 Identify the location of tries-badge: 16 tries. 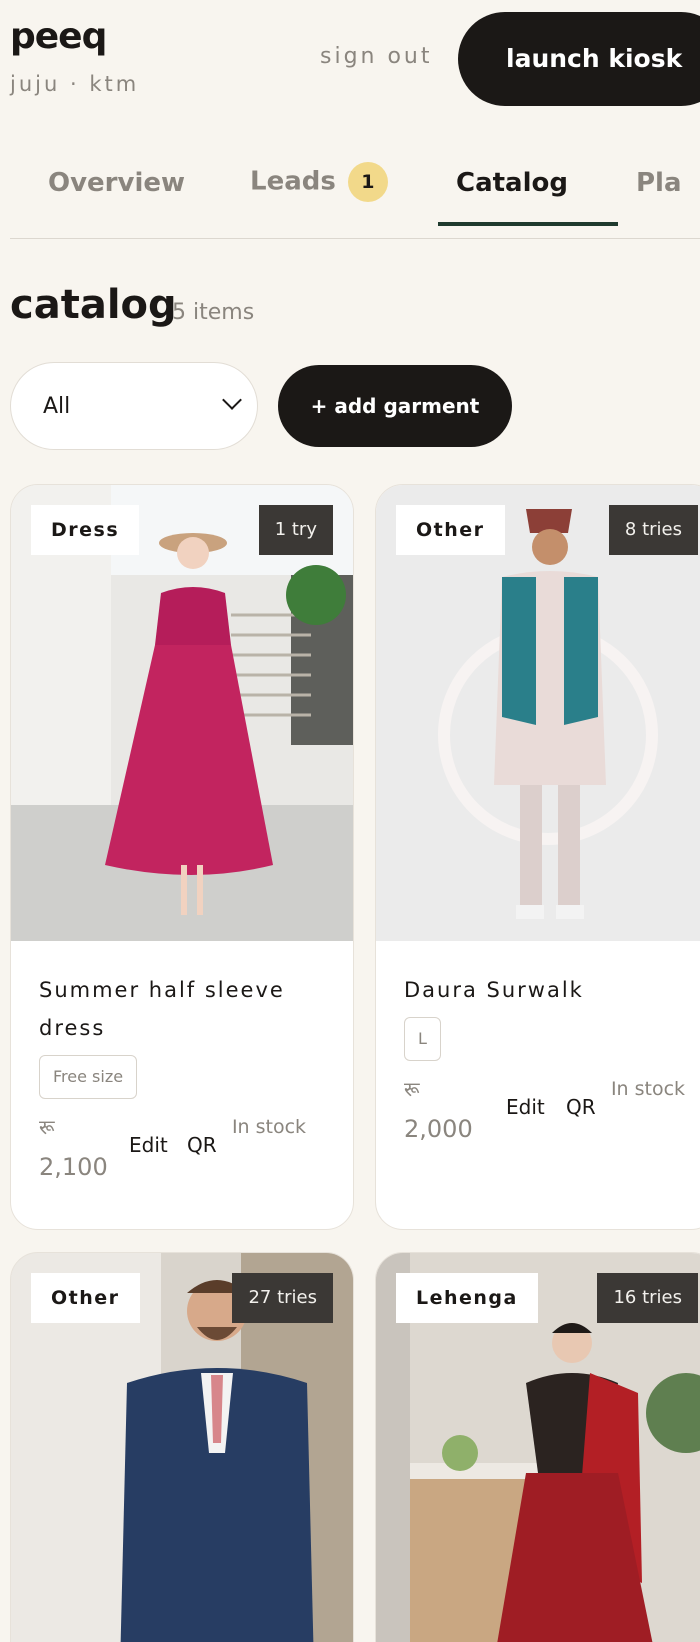
(647, 1298).